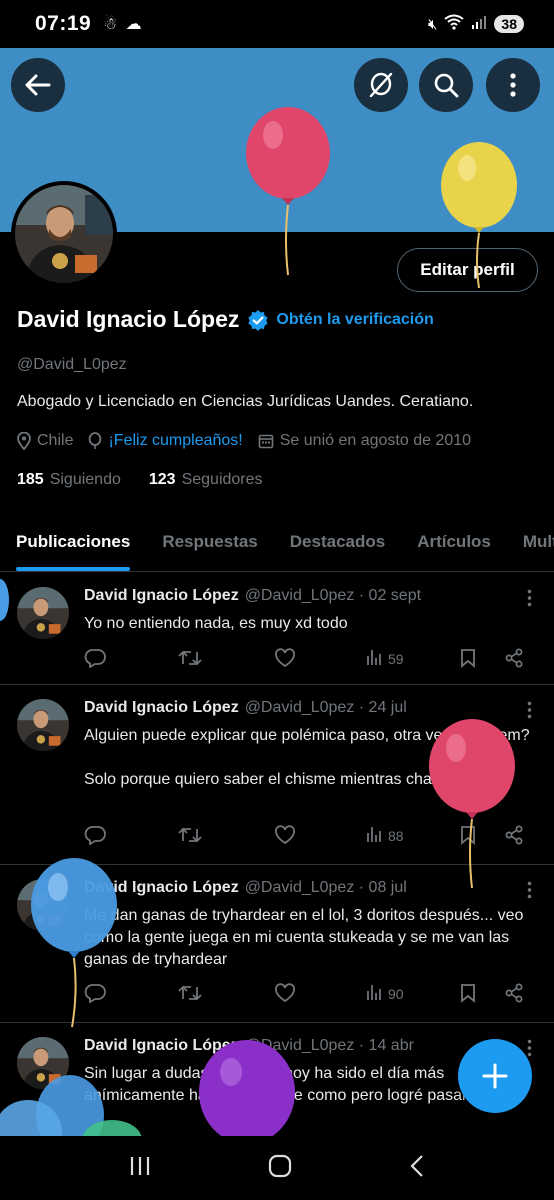 Image resolution: width=554 pixels, height=1200 pixels. Describe the element at coordinates (333, 595) in the screenshot. I see `post-handle-date: @David_L0pez · 02 sept` at that location.